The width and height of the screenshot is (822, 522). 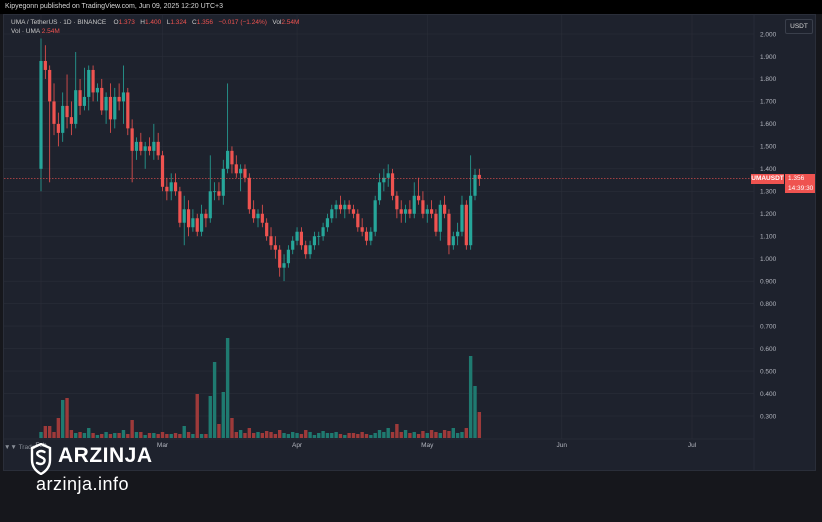 I want to click on legend-vol: 2.54M, so click(x=290, y=22).